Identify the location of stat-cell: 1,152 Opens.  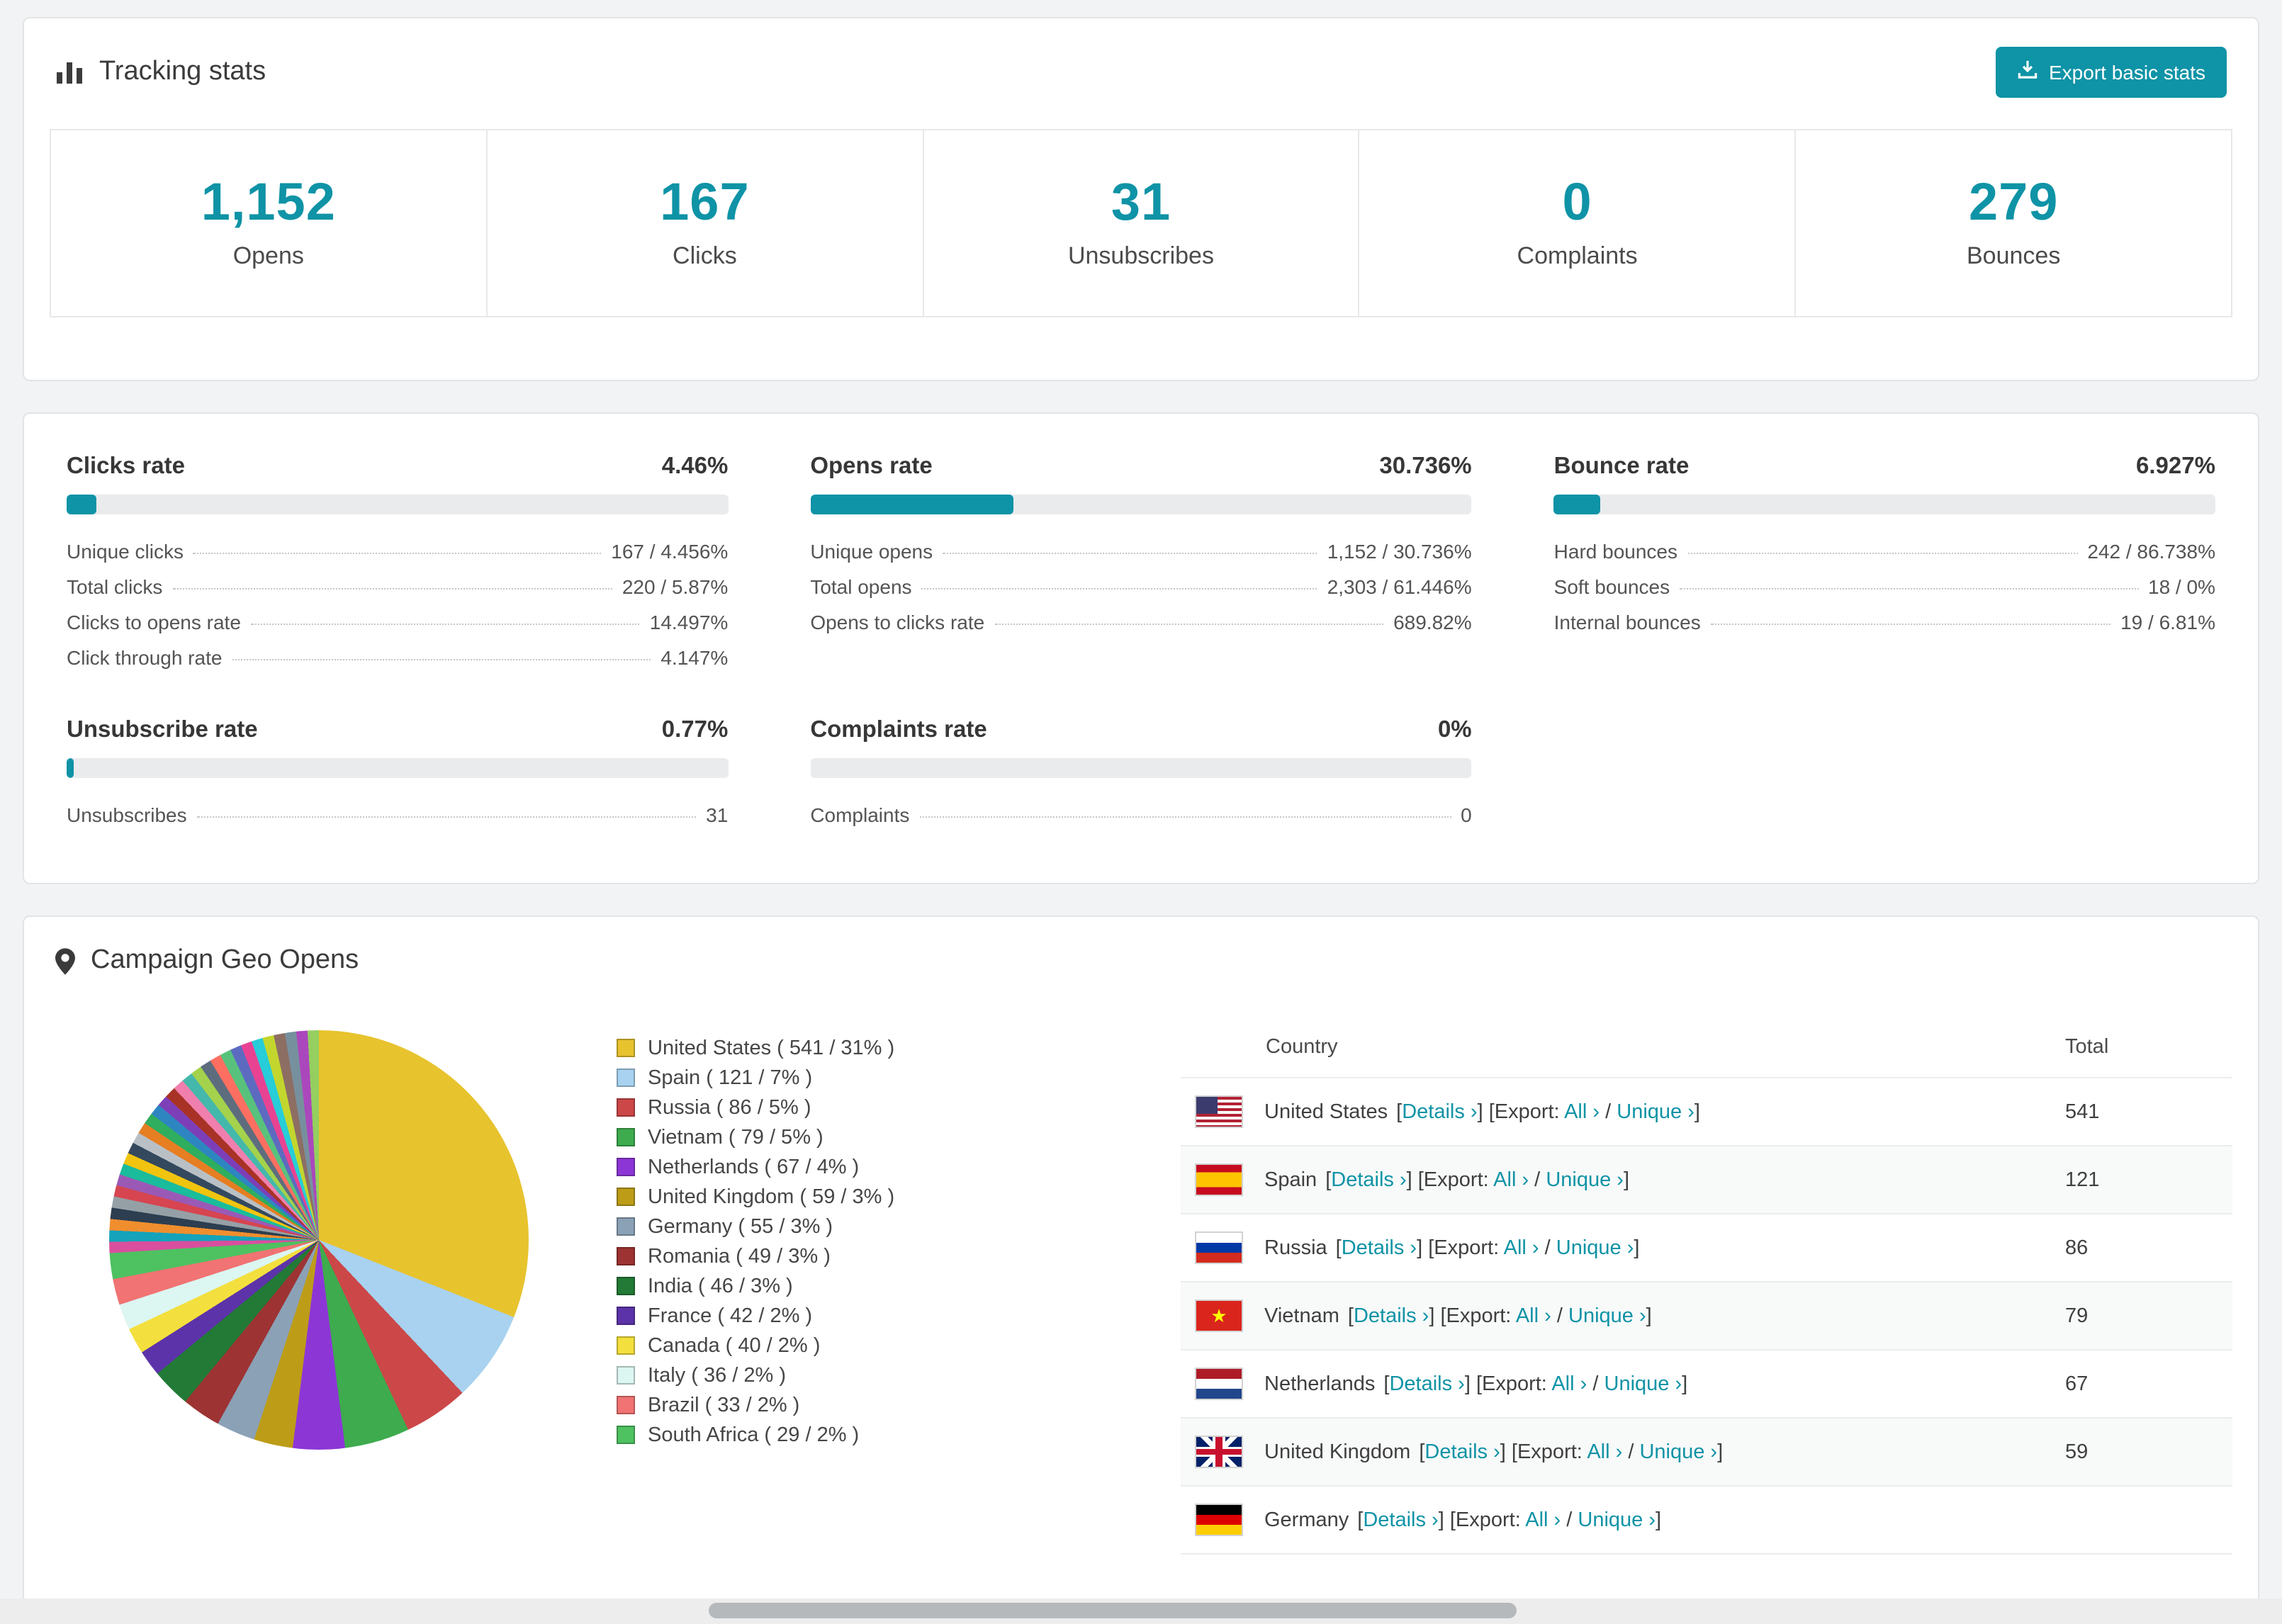
(268, 223).